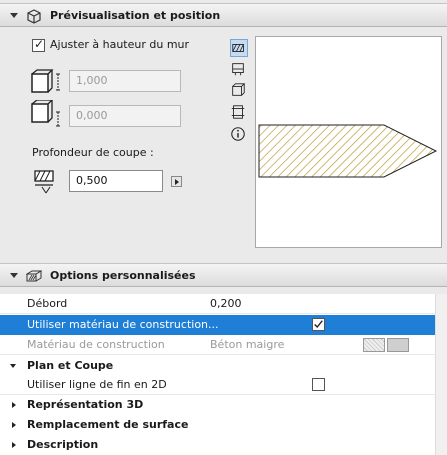  I want to click on table-row-description: Description, so click(223, 445).